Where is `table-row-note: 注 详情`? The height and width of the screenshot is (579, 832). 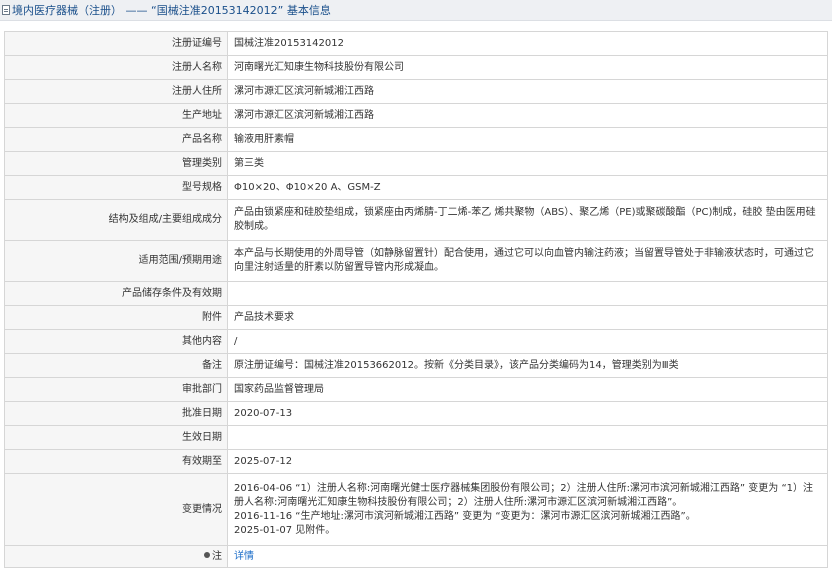
table-row-note: 注 详情 is located at coordinates (416, 556).